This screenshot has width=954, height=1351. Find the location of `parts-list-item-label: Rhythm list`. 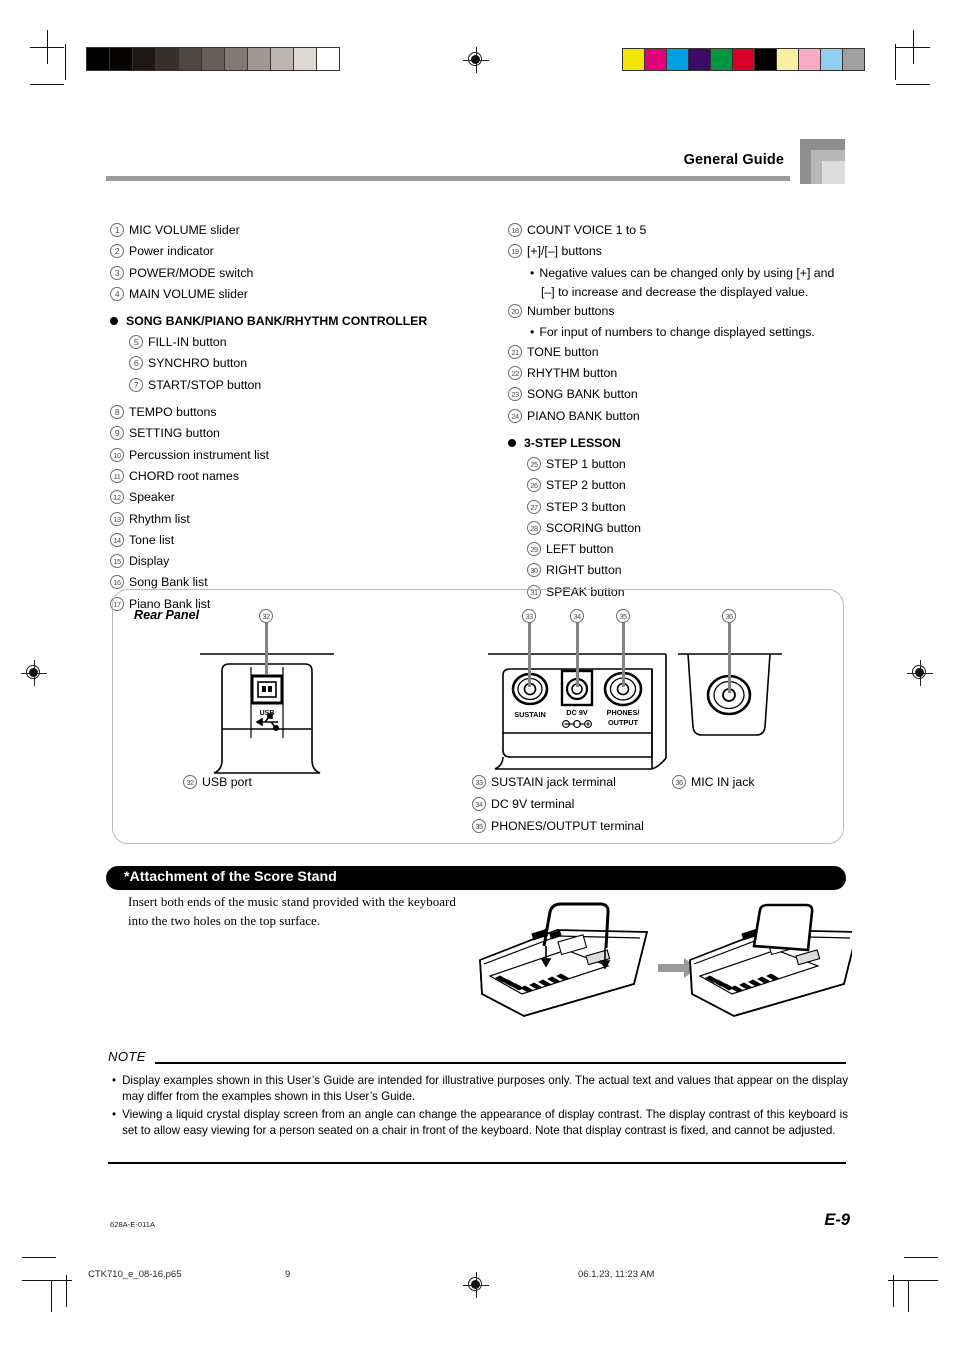

parts-list-item-label: Rhythm list is located at coordinates (159, 518).